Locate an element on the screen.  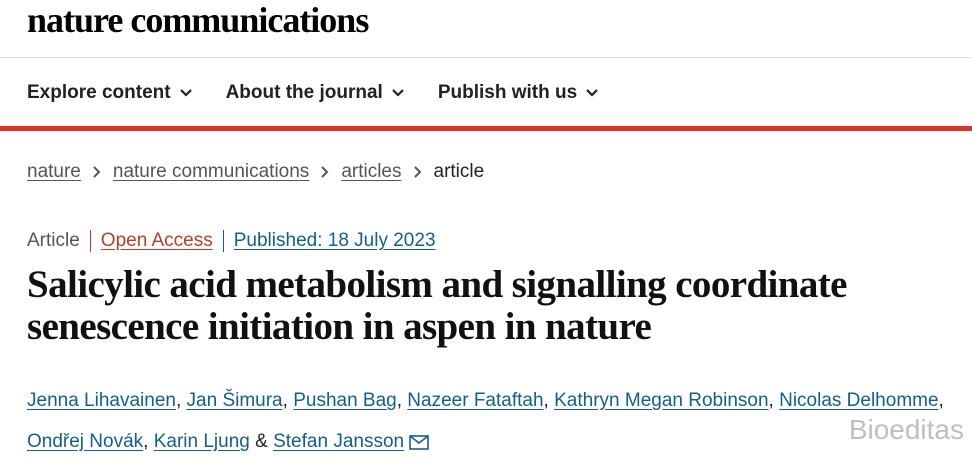
breadcrumb-nature: nature is located at coordinates (54, 172).